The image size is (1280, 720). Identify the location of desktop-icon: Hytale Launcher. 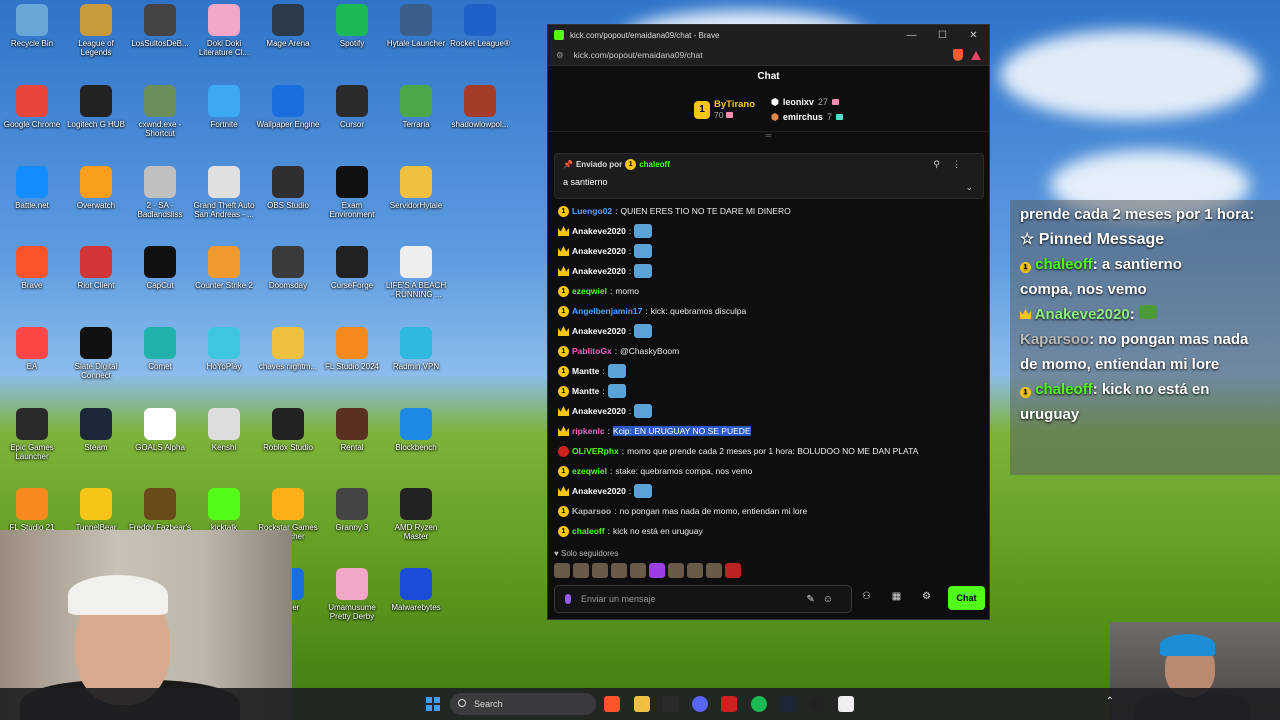
(416, 26).